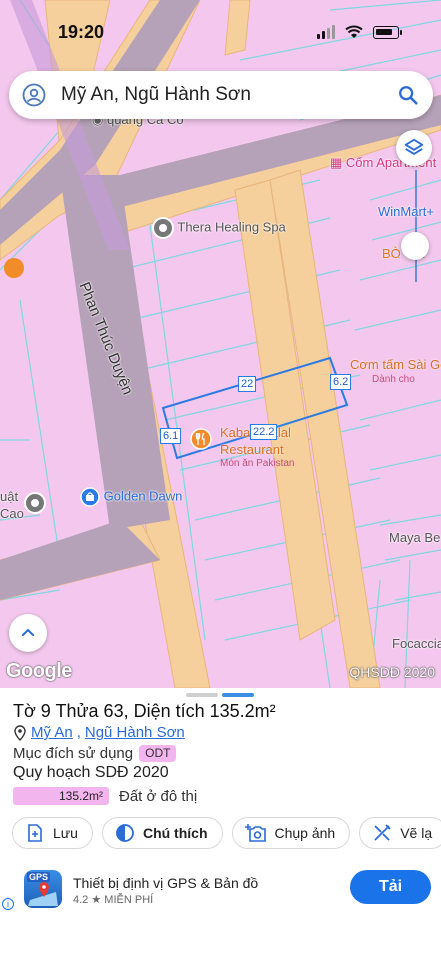  I want to click on save-label: Lưu, so click(65, 833).